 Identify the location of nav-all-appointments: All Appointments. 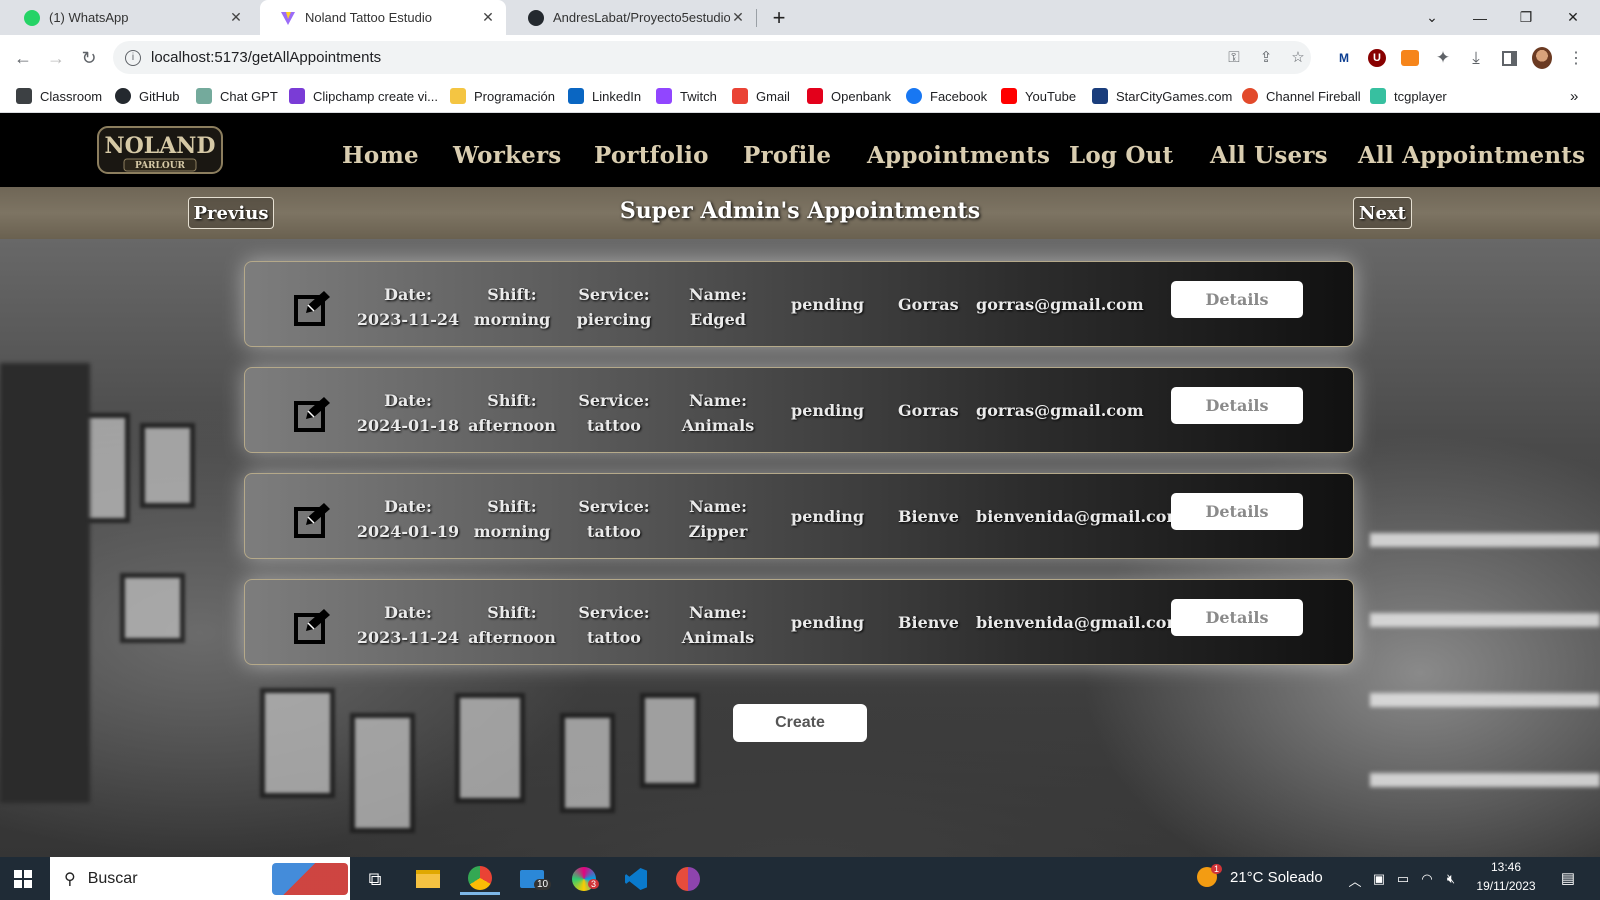
(1471, 156).